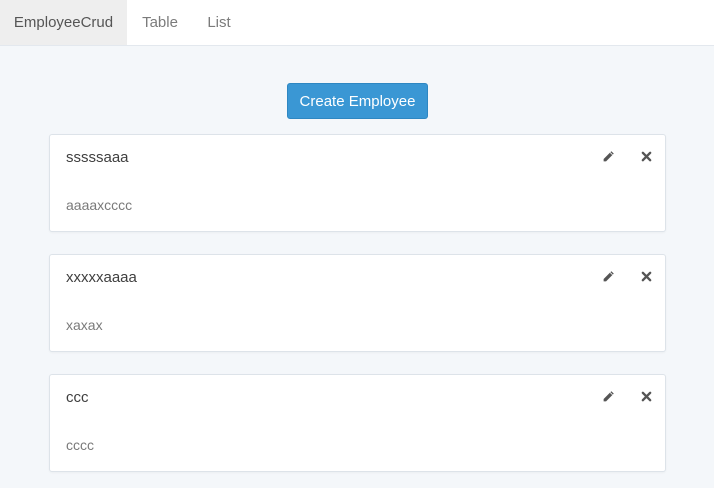  I want to click on employee-description: xaxax, so click(84, 325).